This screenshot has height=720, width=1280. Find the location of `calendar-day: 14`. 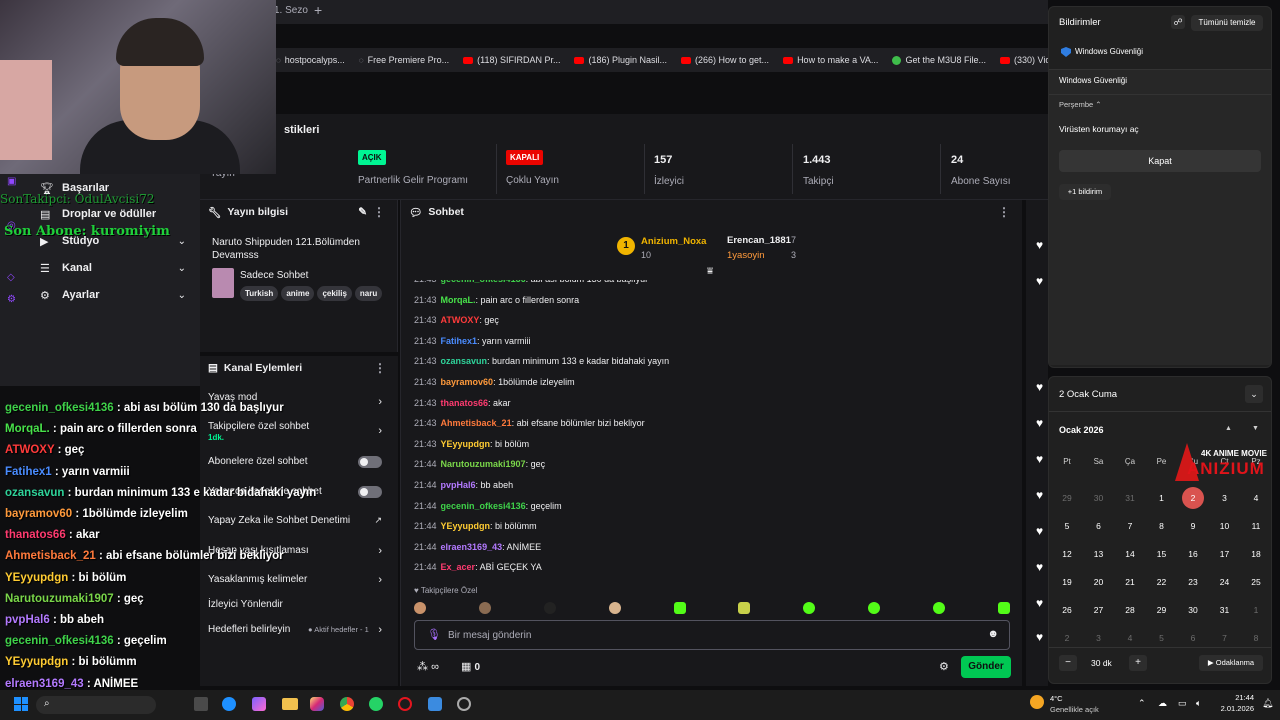

calendar-day: 14 is located at coordinates (1130, 554).